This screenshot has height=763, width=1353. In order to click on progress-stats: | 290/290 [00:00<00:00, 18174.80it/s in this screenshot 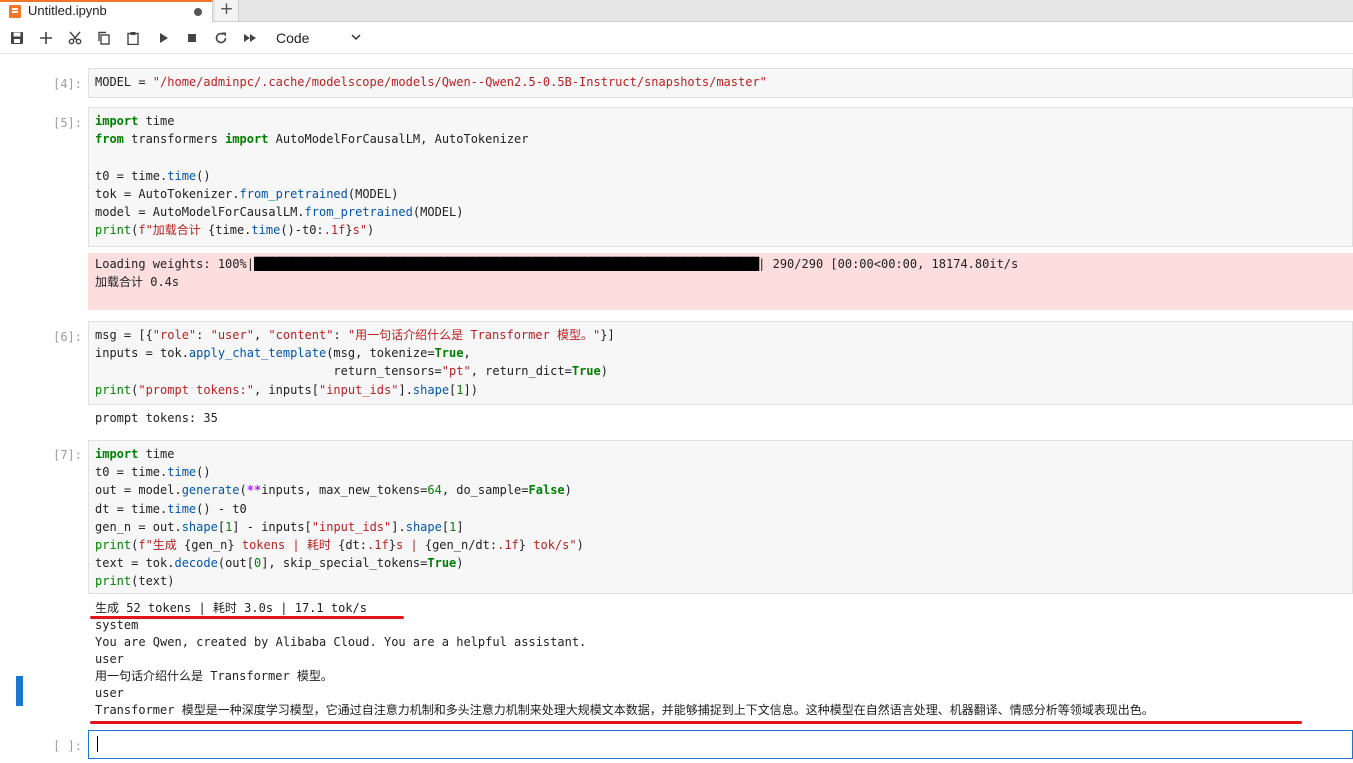, I will do `click(888, 264)`.